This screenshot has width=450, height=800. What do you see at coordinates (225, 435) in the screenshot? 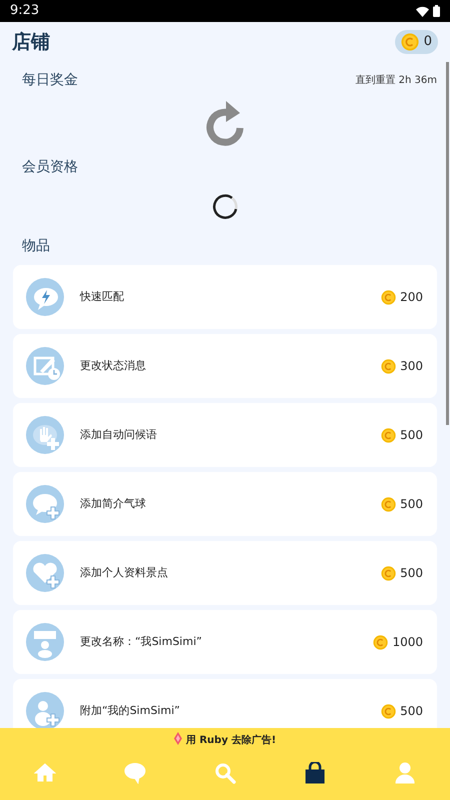
I see `item-card: 添加自动问候语 500` at bounding box center [225, 435].